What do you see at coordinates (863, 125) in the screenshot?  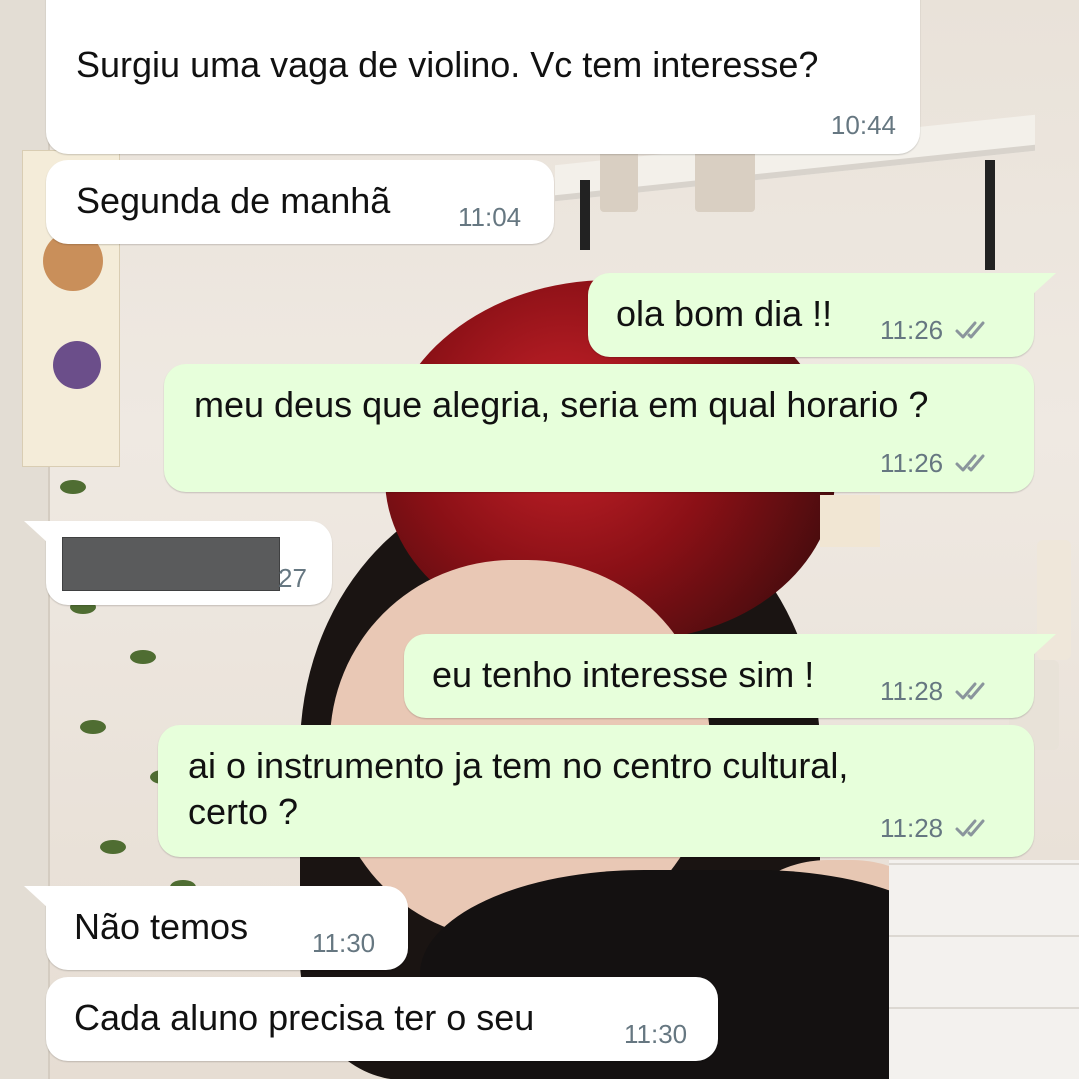 I see `message-time: 10:44` at bounding box center [863, 125].